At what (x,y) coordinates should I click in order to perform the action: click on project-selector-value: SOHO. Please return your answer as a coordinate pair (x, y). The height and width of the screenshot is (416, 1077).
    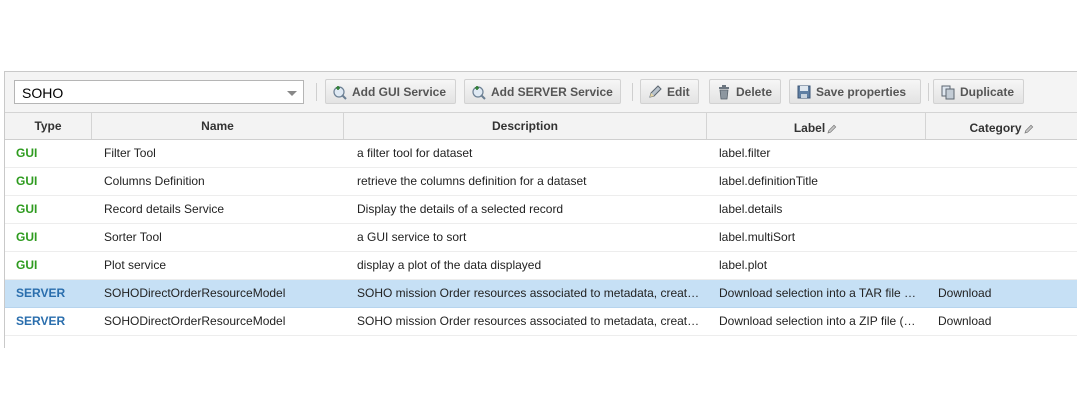
    Looking at the image, I should click on (43, 93).